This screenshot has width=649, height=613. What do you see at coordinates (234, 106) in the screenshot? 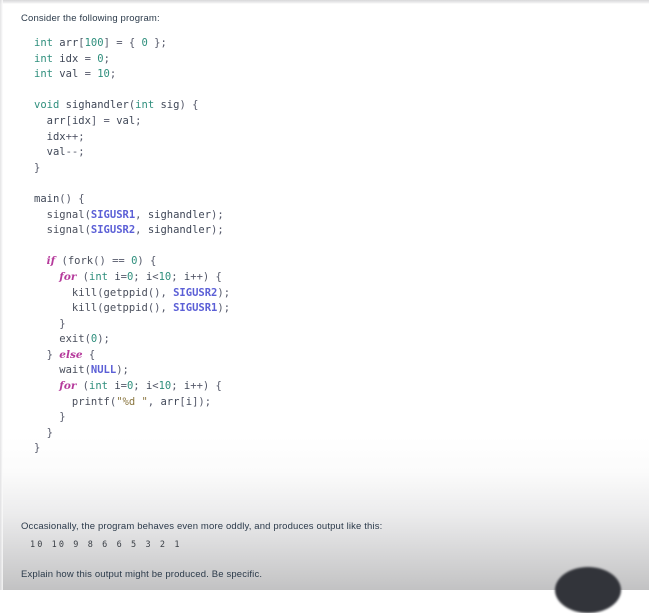
I see `code-line: void sighandler(int sig) {` at bounding box center [234, 106].